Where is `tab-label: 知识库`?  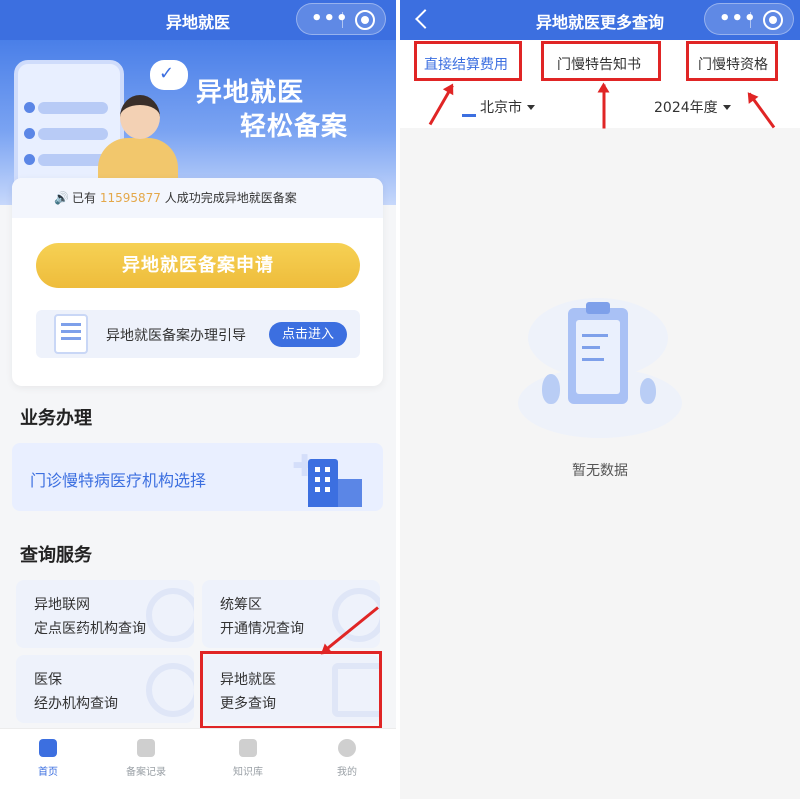
tab-label: 知识库 is located at coordinates (248, 772).